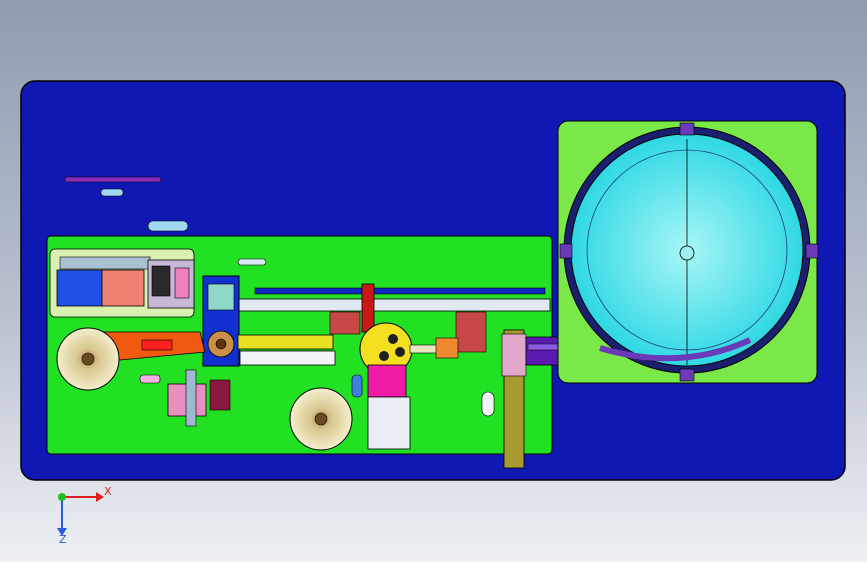 The image size is (867, 562). Describe the element at coordinates (108, 491) in the screenshot. I see `x-axis-label: X` at that location.